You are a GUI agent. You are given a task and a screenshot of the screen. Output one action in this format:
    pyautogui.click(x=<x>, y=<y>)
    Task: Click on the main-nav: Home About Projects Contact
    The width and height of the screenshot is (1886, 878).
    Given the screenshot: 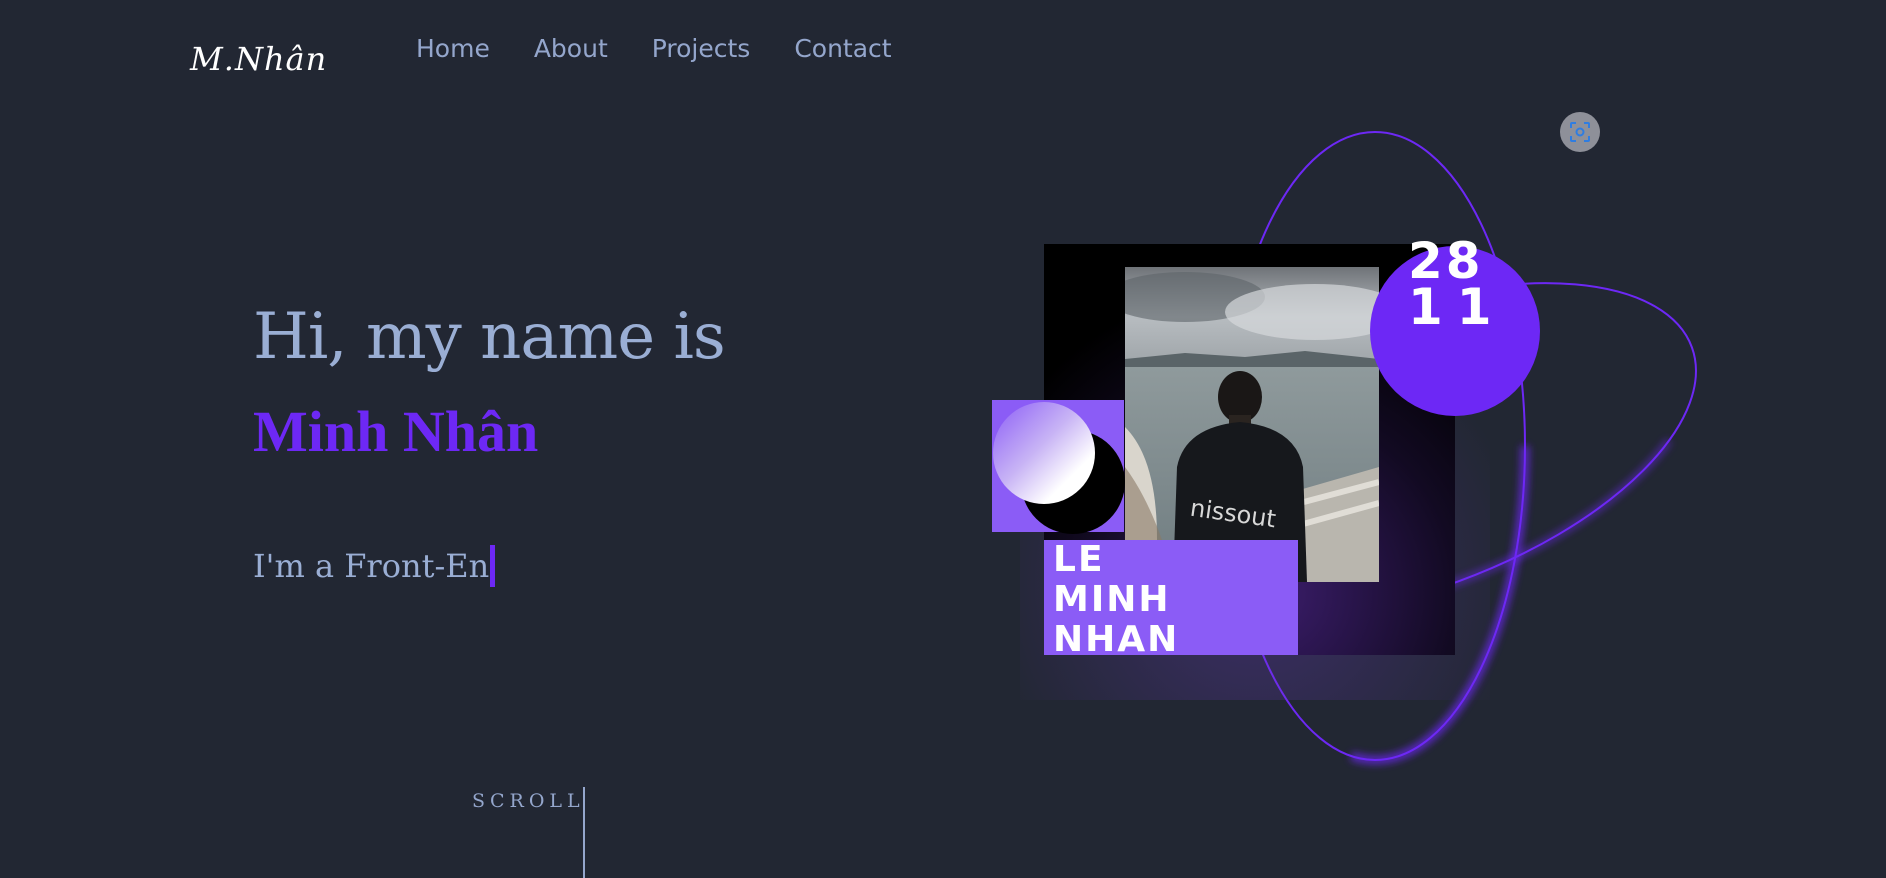 What is the action you would take?
    pyautogui.click(x=654, y=48)
    